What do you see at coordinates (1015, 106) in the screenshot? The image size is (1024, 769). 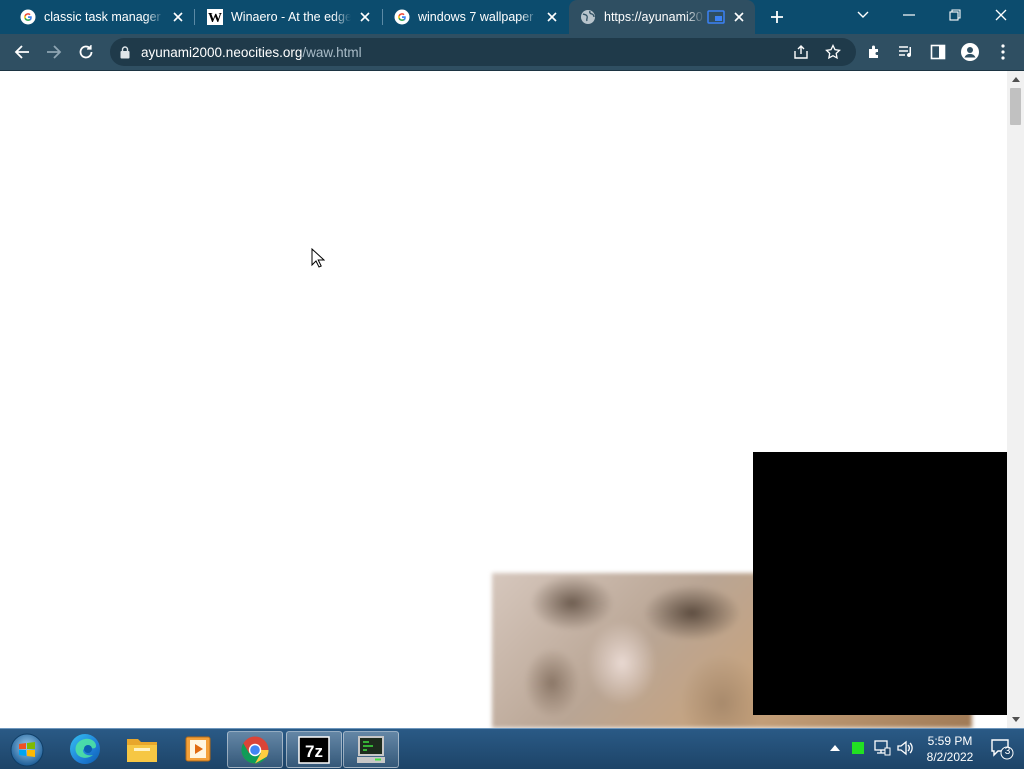 I see `scrollbar-thumb` at bounding box center [1015, 106].